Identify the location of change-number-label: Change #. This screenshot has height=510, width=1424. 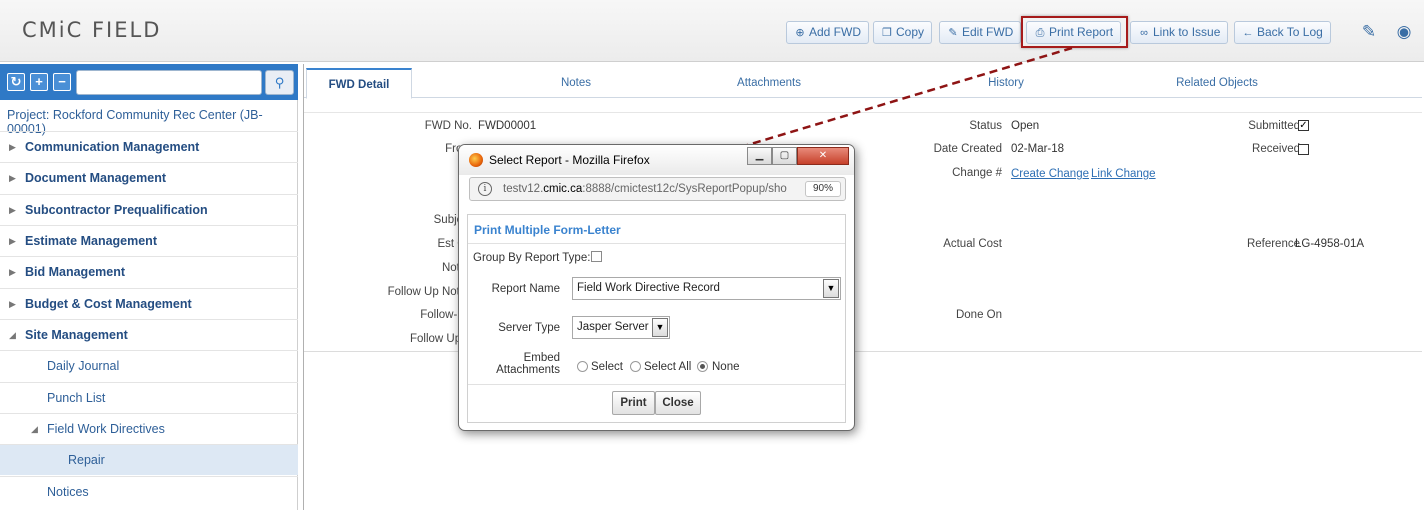
(977, 173).